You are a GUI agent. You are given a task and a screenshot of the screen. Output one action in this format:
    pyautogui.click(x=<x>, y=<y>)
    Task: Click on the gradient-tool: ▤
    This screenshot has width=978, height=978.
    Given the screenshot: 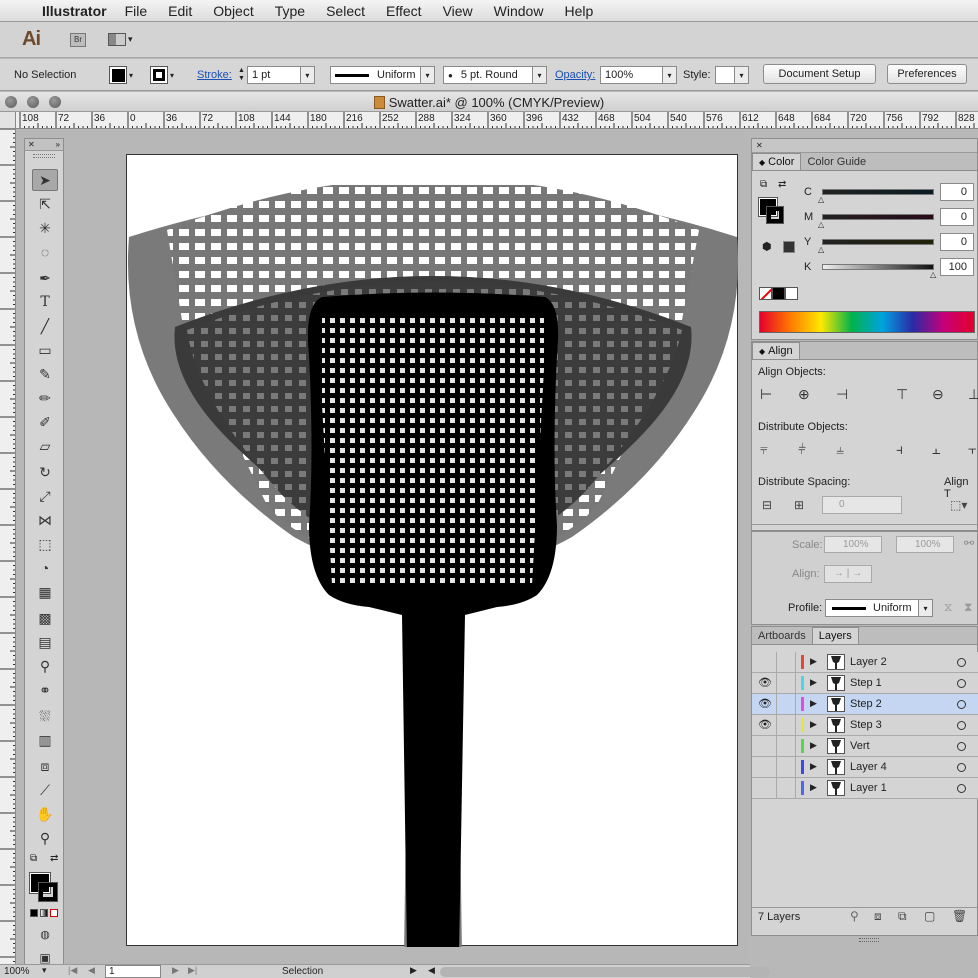 What is the action you would take?
    pyautogui.click(x=45, y=642)
    